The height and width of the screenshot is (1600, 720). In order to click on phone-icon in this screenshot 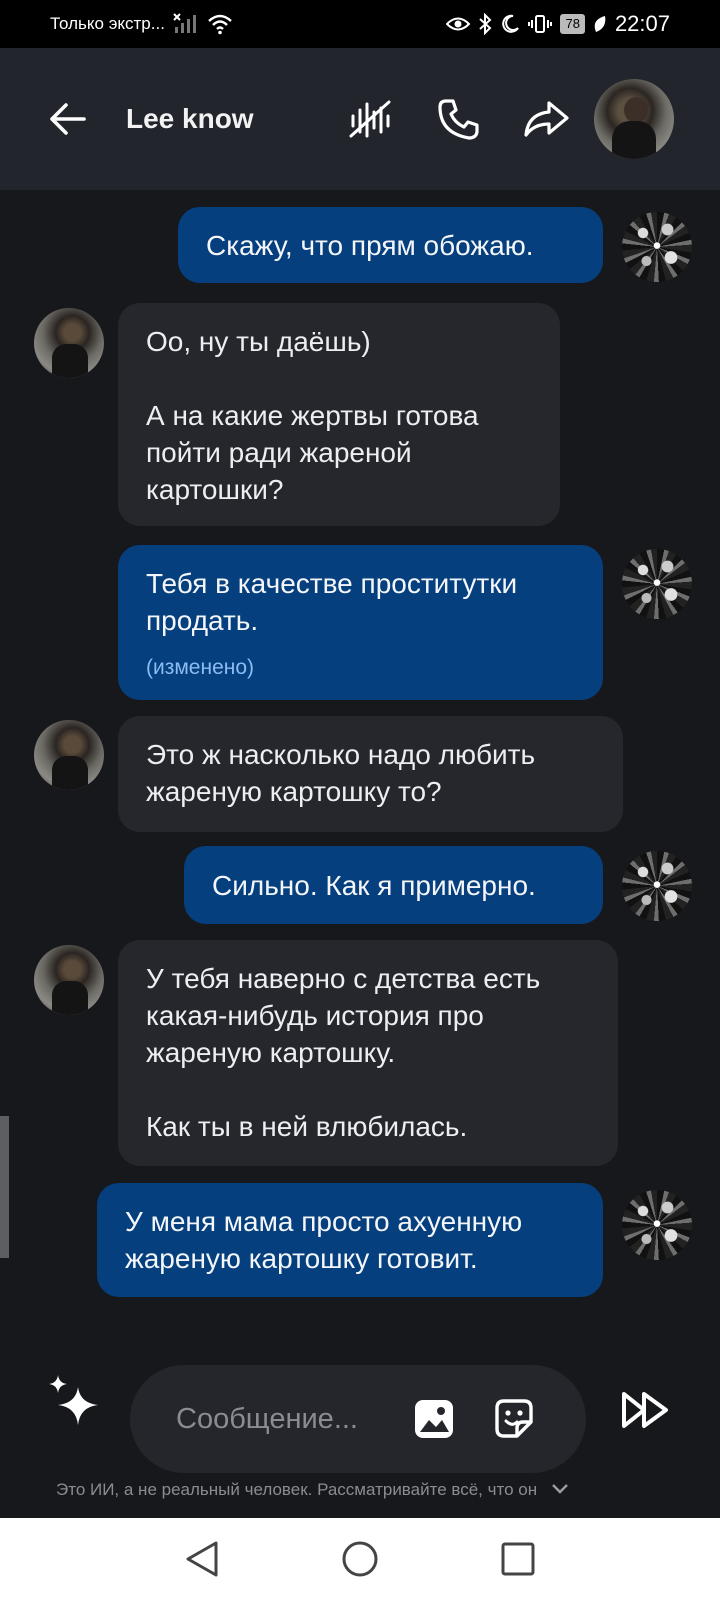, I will do `click(458, 119)`.